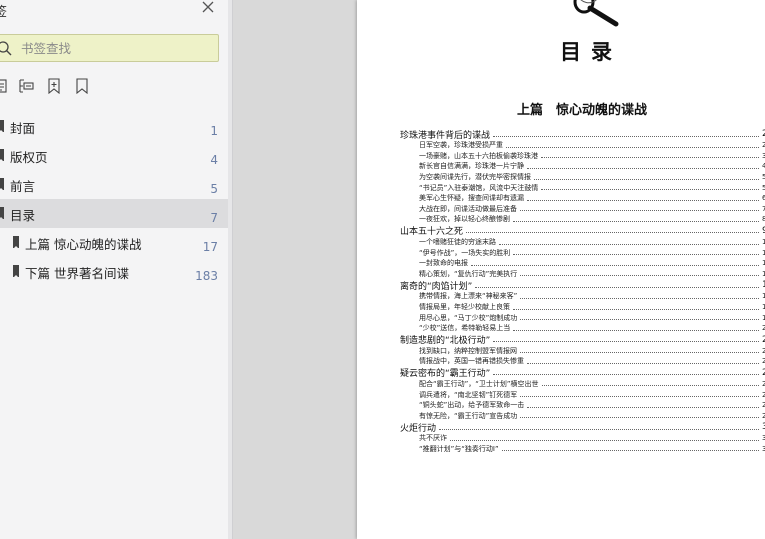  What do you see at coordinates (582, 317) in the screenshot?
I see `toc-section: 用尽心思，“马丁少校”炮制成功18` at bounding box center [582, 317].